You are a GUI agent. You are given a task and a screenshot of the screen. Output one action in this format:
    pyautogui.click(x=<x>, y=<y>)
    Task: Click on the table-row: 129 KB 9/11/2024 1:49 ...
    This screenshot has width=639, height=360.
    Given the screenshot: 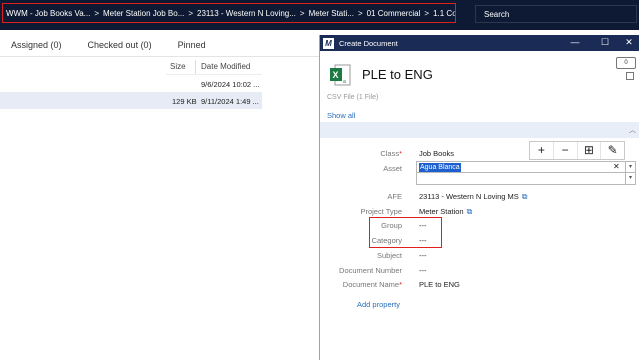 What is the action you would take?
    pyautogui.click(x=131, y=100)
    